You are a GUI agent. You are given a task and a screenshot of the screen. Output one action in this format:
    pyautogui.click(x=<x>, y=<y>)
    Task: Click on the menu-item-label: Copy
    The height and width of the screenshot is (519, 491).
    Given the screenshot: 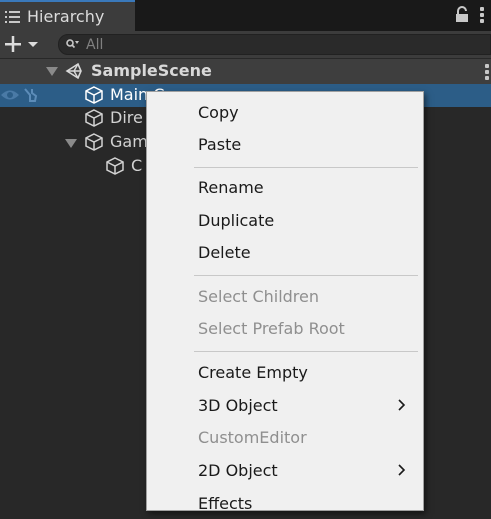 What is the action you would take?
    pyautogui.click(x=218, y=112)
    